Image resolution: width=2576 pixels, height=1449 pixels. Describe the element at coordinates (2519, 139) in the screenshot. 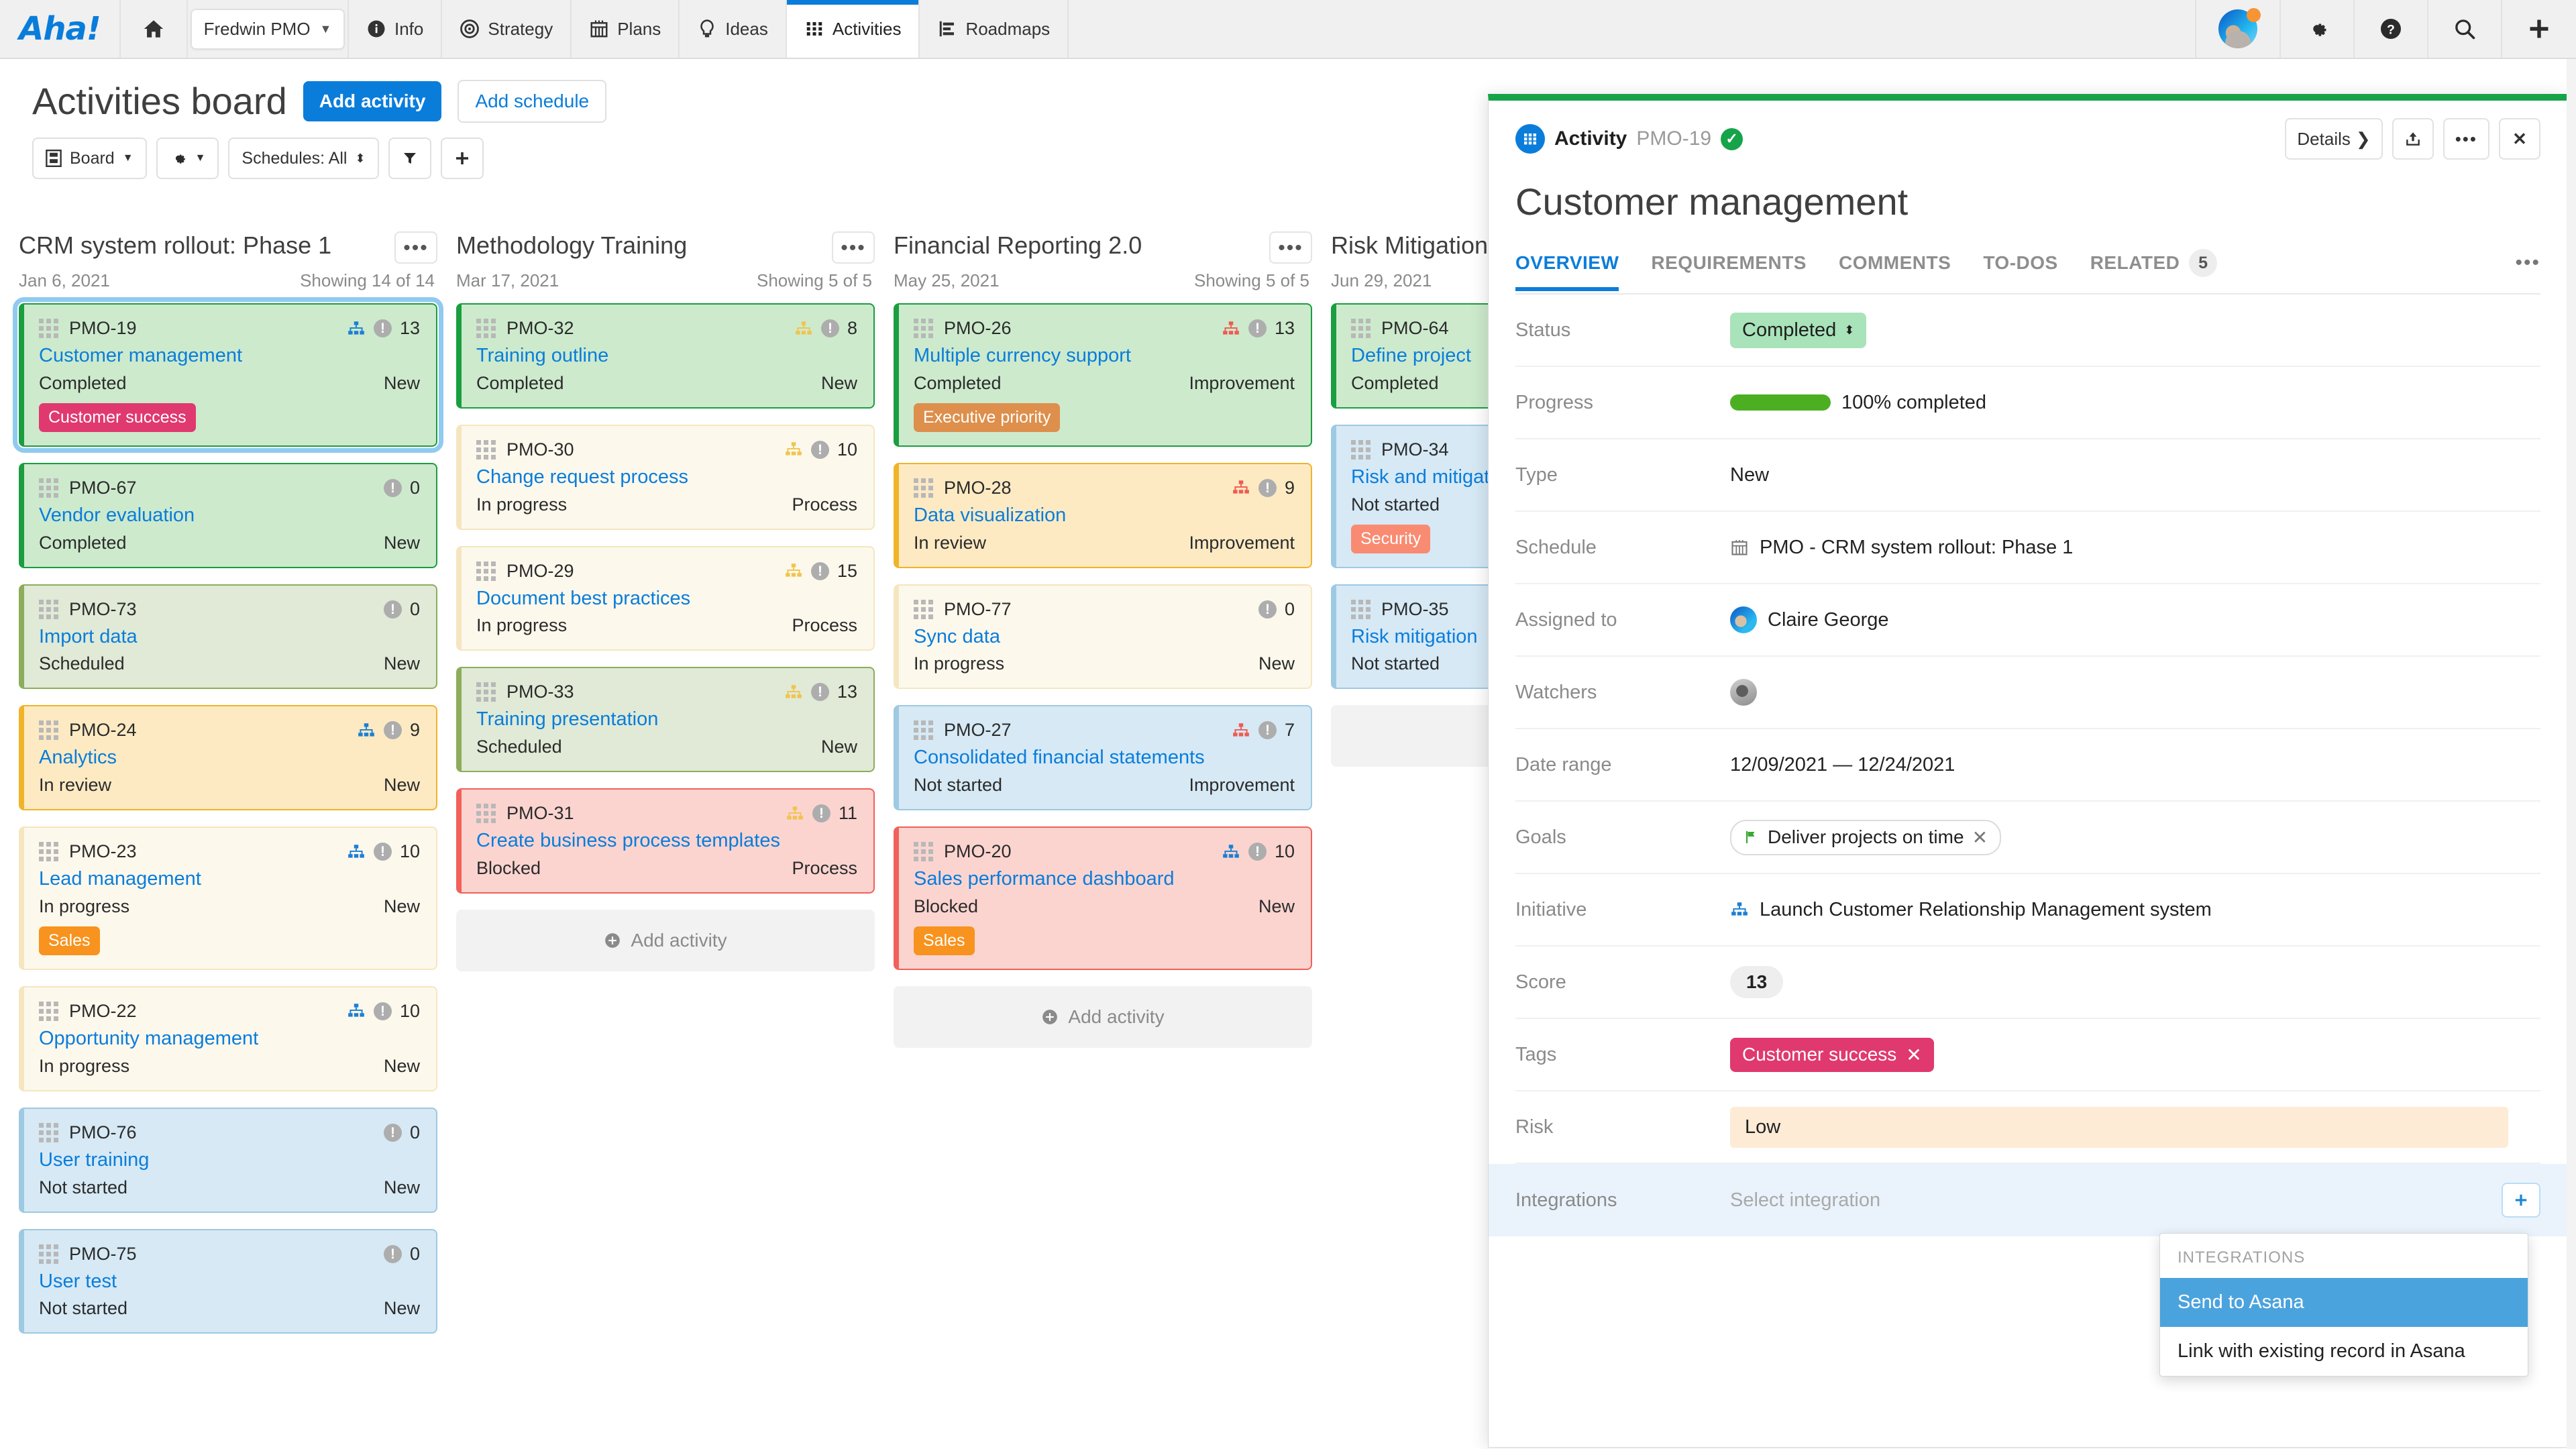

I see `close-panel-button: ✕` at that location.